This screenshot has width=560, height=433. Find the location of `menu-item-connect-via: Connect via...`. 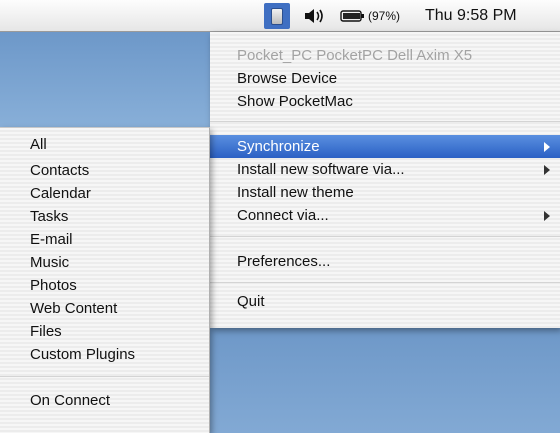

menu-item-connect-via: Connect via... is located at coordinates (385, 215).